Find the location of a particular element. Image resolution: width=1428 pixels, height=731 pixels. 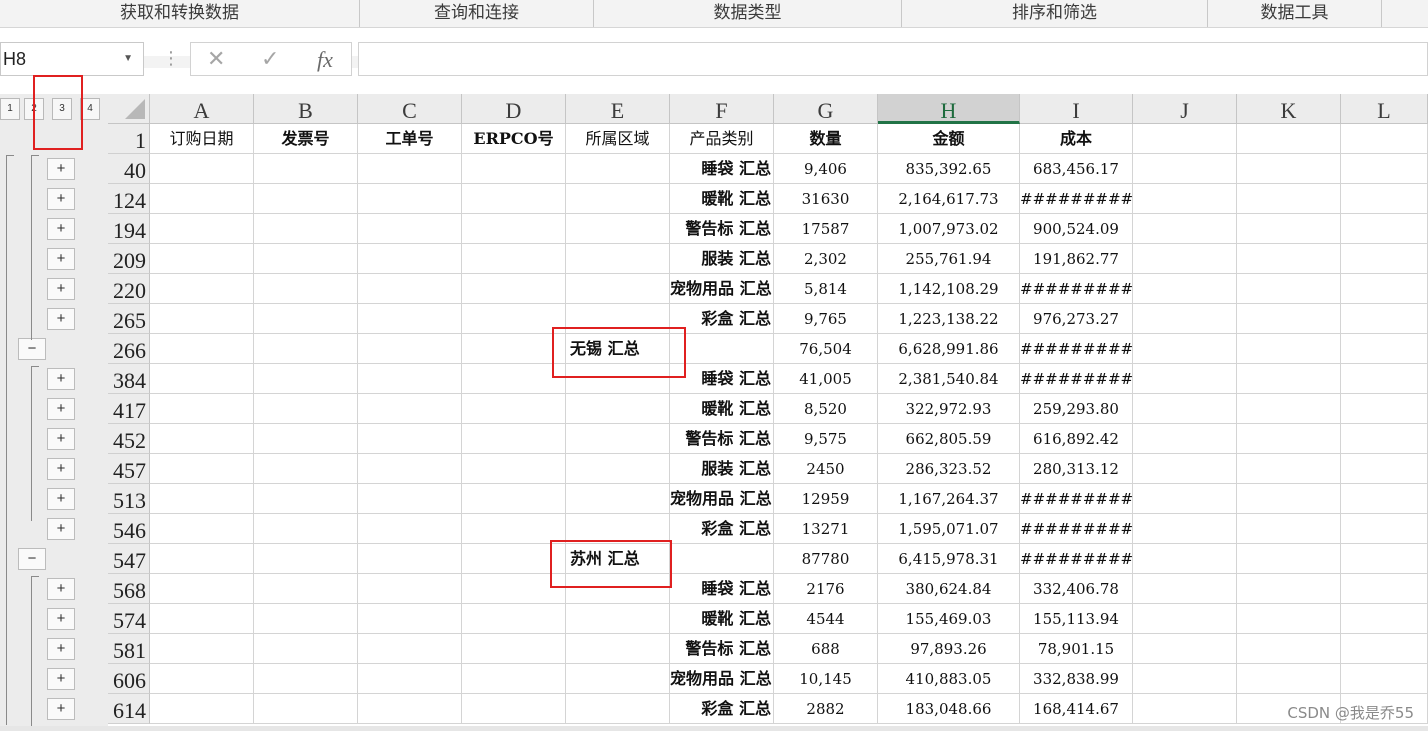

column-header-g: G is located at coordinates (826, 109).